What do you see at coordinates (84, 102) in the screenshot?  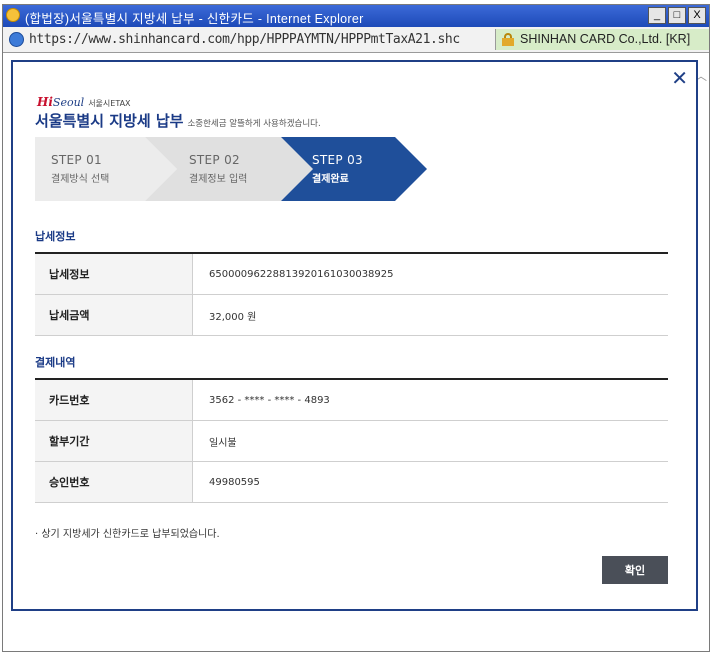 I see `hiseoul-logo: HiSeoul 서울시ETAX` at bounding box center [84, 102].